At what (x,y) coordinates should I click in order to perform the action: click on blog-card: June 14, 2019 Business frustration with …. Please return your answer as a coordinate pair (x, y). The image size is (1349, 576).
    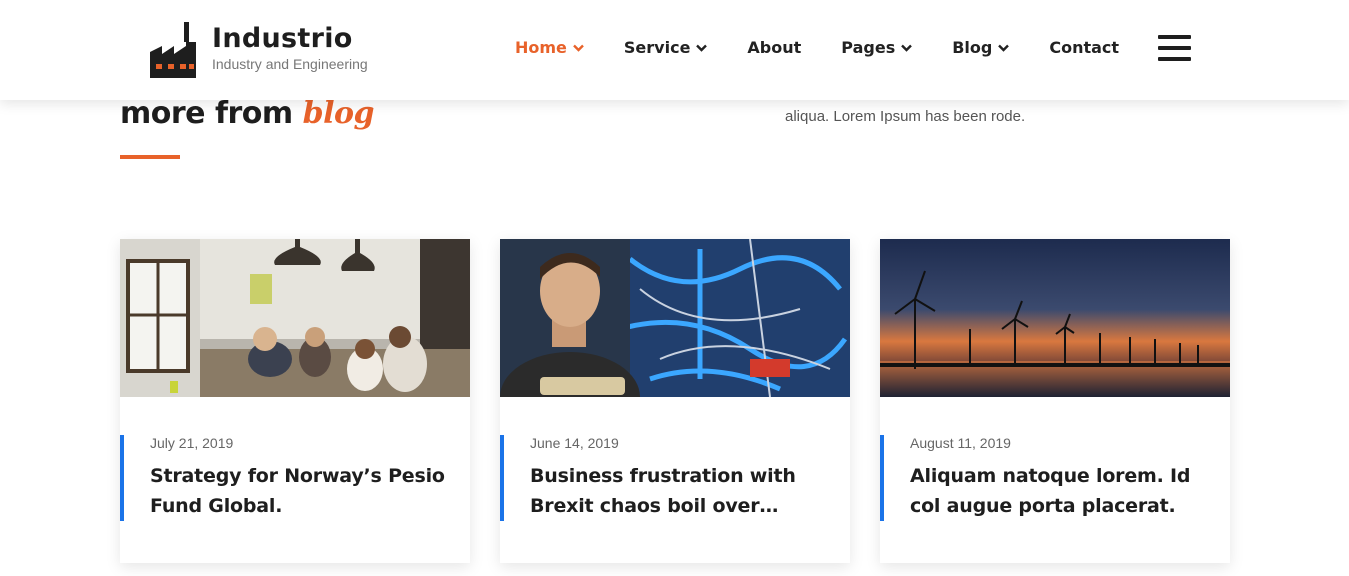
    Looking at the image, I should click on (675, 401).